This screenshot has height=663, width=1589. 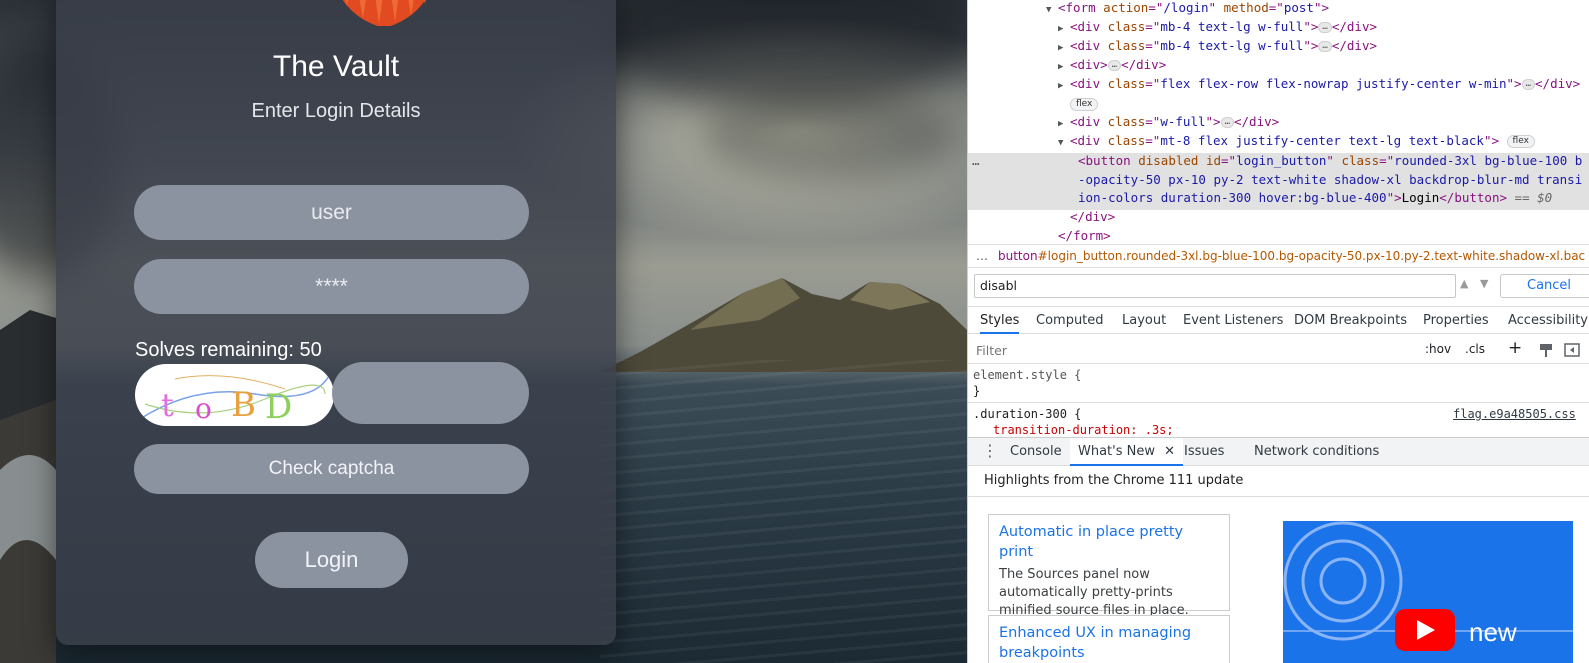 I want to click on drawer-tab-whats-new-label: What's New, so click(x=1116, y=451).